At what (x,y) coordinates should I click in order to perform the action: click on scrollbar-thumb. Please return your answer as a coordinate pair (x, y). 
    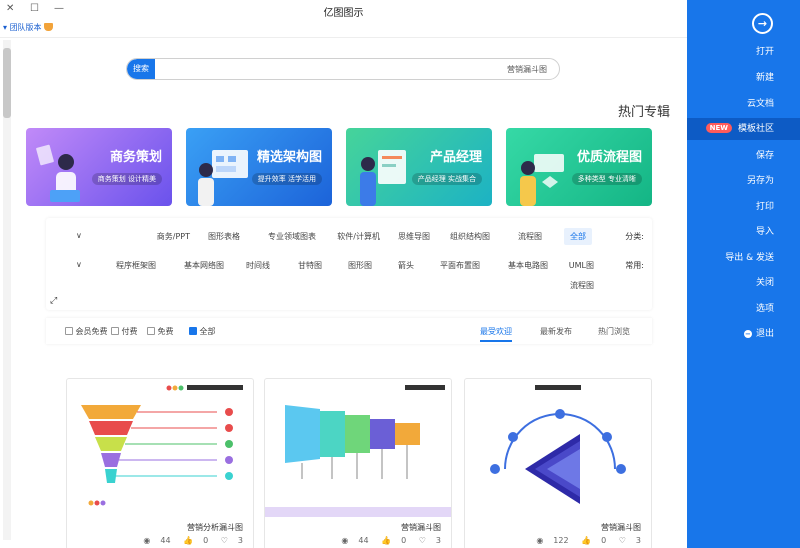
    Looking at the image, I should click on (7, 83).